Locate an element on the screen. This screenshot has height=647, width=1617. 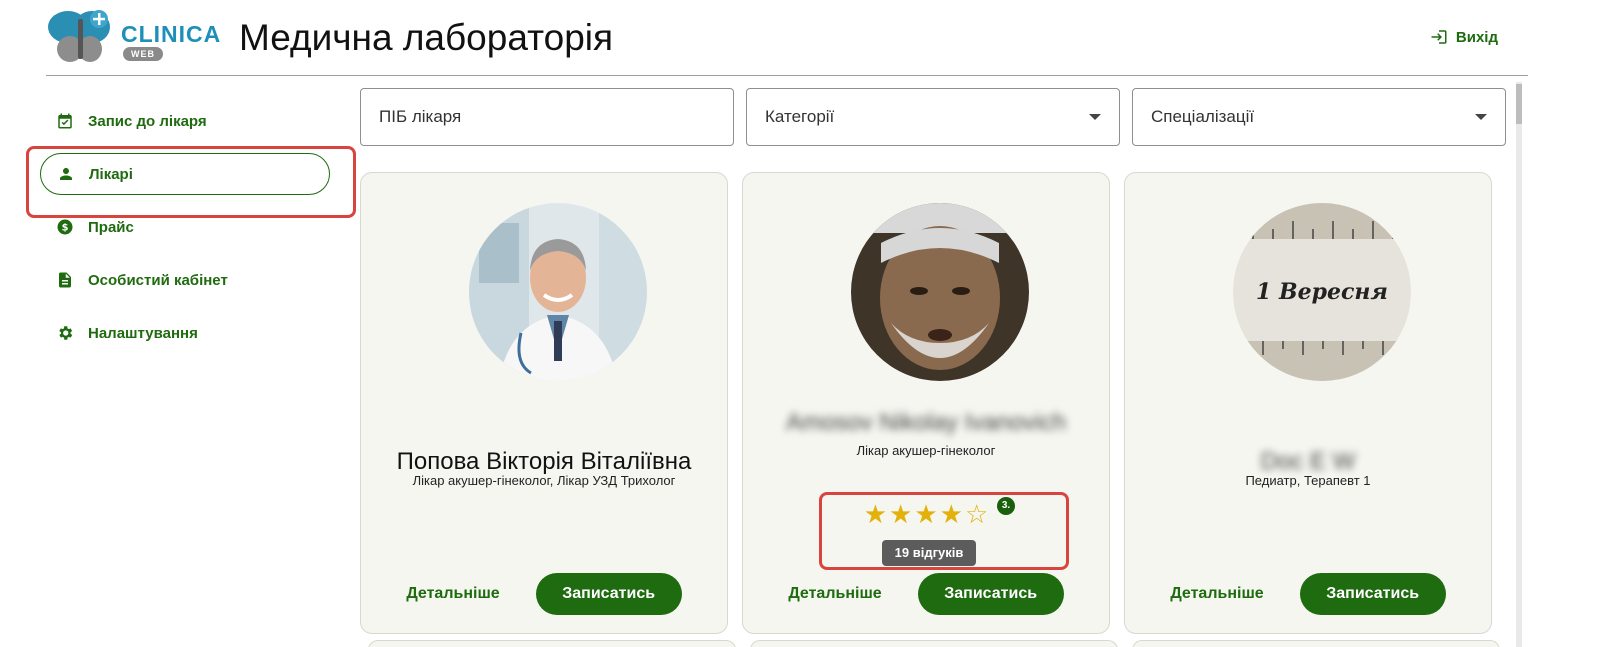
avatar-caption: 1 Вересня is located at coordinates (1322, 292).